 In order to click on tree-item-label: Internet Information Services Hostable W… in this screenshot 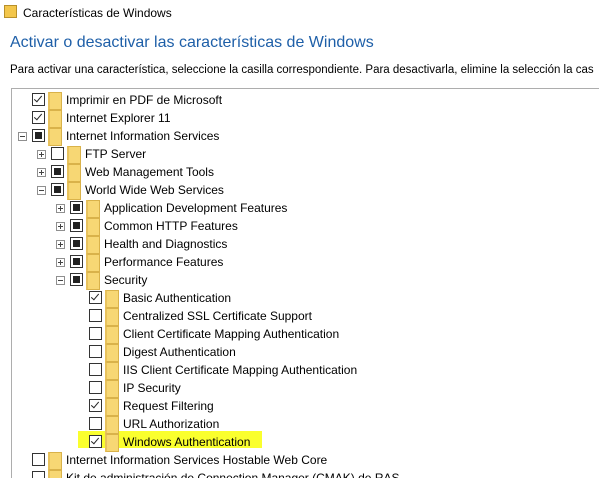, I will do `click(197, 460)`.